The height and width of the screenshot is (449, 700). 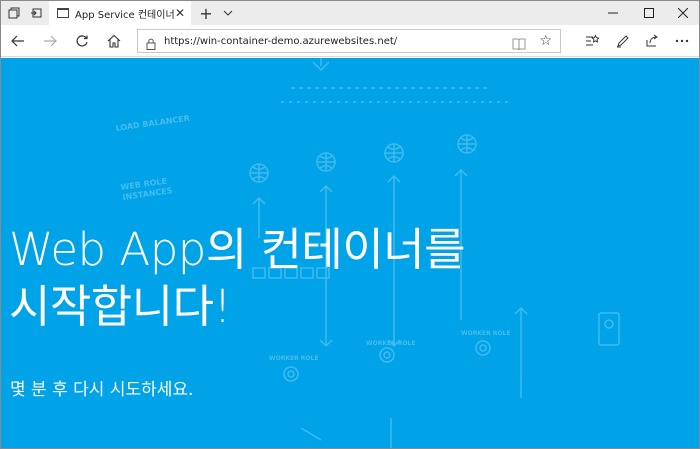 I want to click on back-icon, so click(x=18, y=41).